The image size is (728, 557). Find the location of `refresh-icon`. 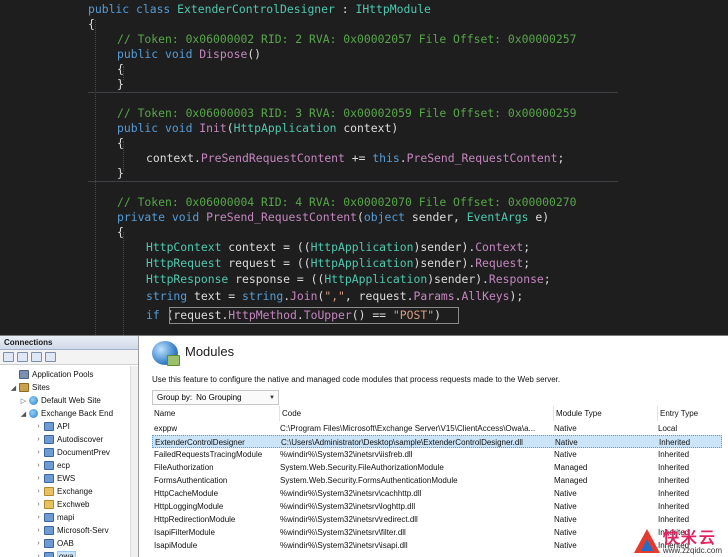

refresh-icon is located at coordinates (50, 357).